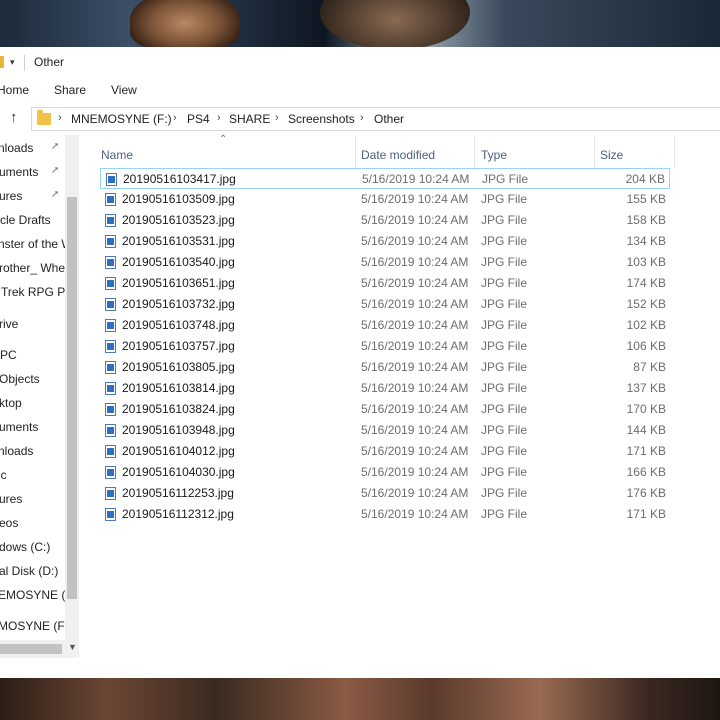 The width and height of the screenshot is (720, 720). What do you see at coordinates (9, 523) in the screenshot?
I see `nav-item: eos` at bounding box center [9, 523].